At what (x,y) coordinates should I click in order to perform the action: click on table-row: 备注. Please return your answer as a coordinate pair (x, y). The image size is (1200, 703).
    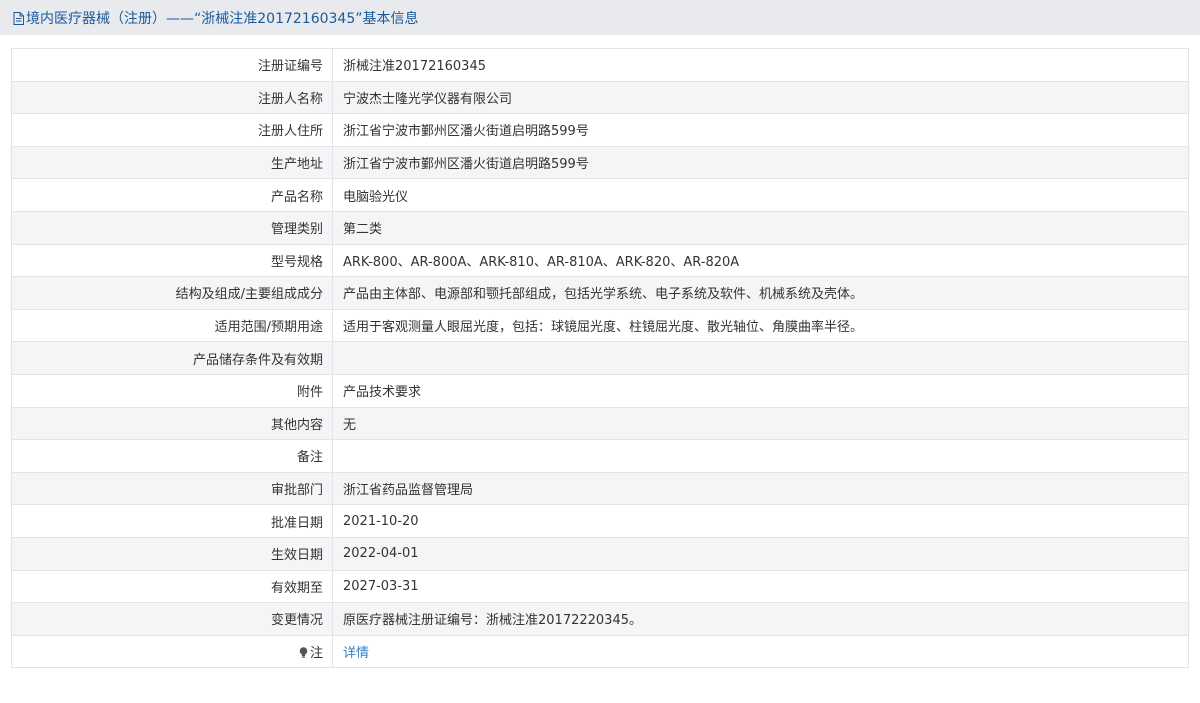
    Looking at the image, I should click on (600, 456).